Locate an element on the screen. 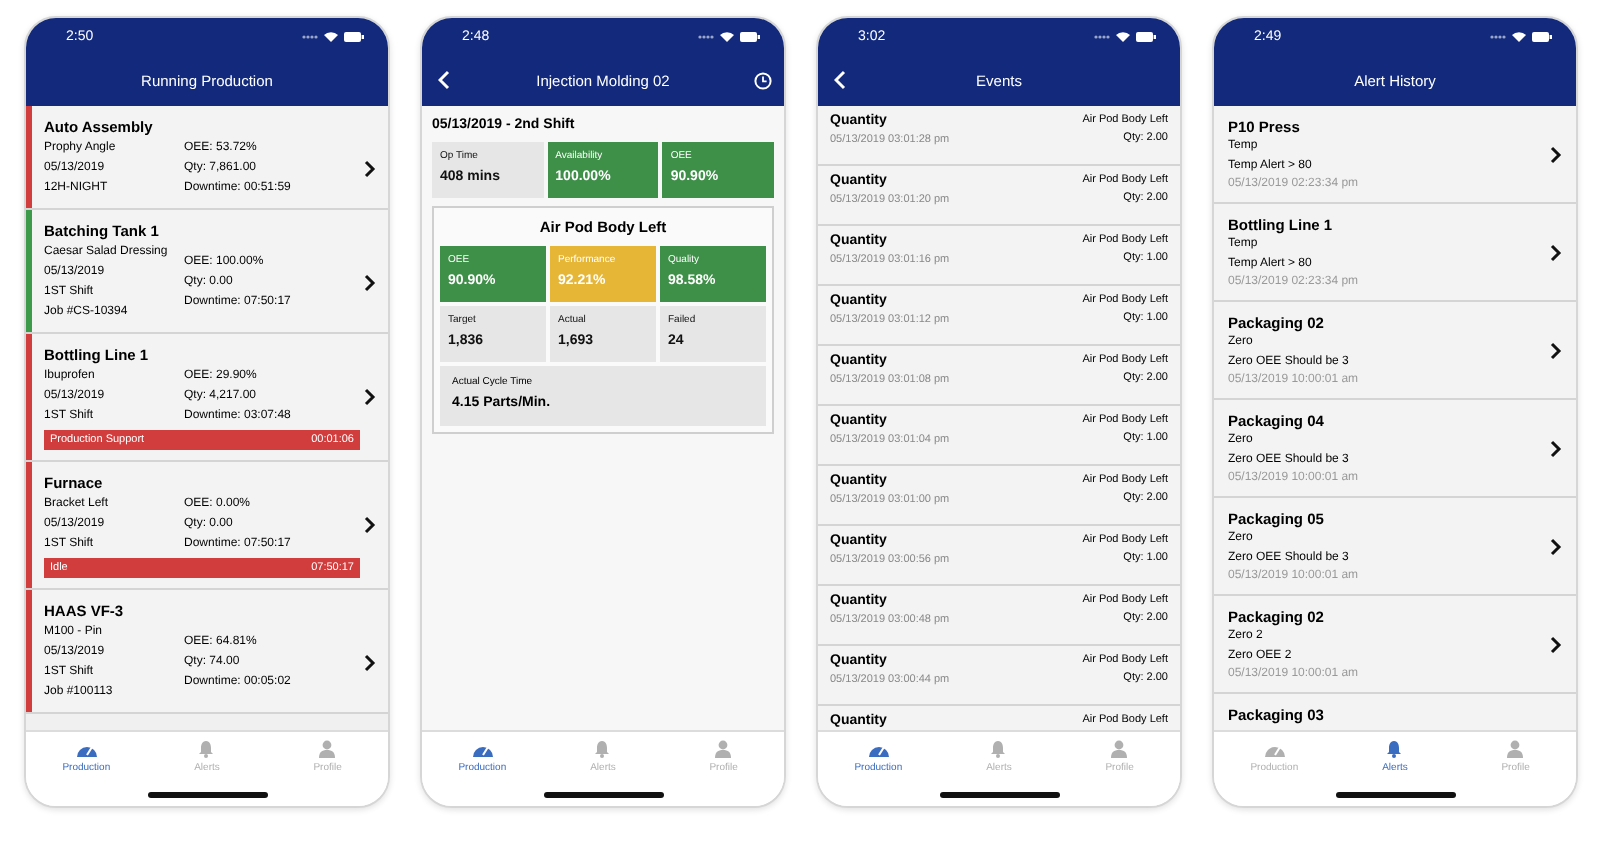 The image size is (1600, 842). history-button is located at coordinates (762, 80).